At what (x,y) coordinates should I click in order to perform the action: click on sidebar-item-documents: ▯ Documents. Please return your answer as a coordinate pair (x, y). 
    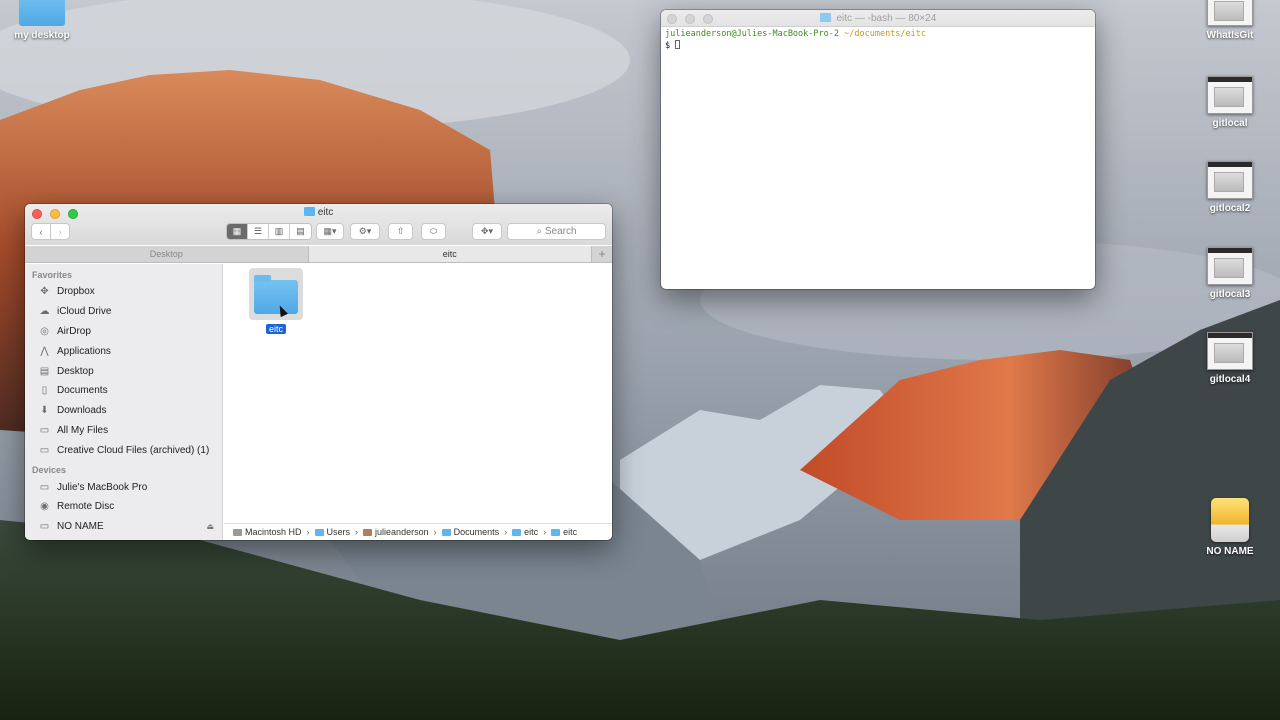
    Looking at the image, I should click on (123, 391).